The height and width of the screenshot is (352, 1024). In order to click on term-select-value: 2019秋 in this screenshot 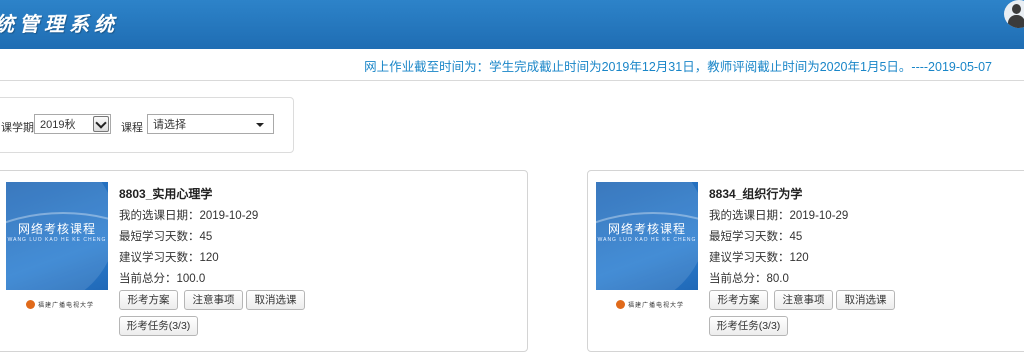, I will do `click(58, 125)`.